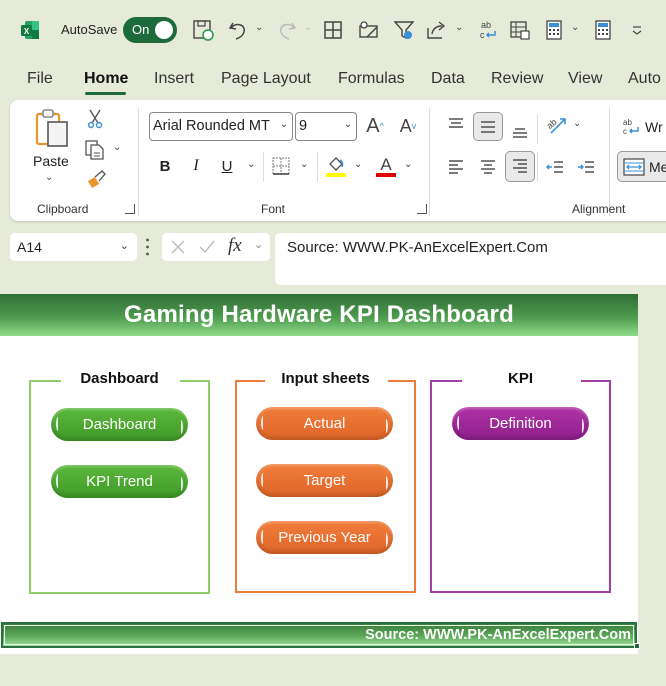 The width and height of the screenshot is (666, 686). I want to click on button-label: Target, so click(324, 480).